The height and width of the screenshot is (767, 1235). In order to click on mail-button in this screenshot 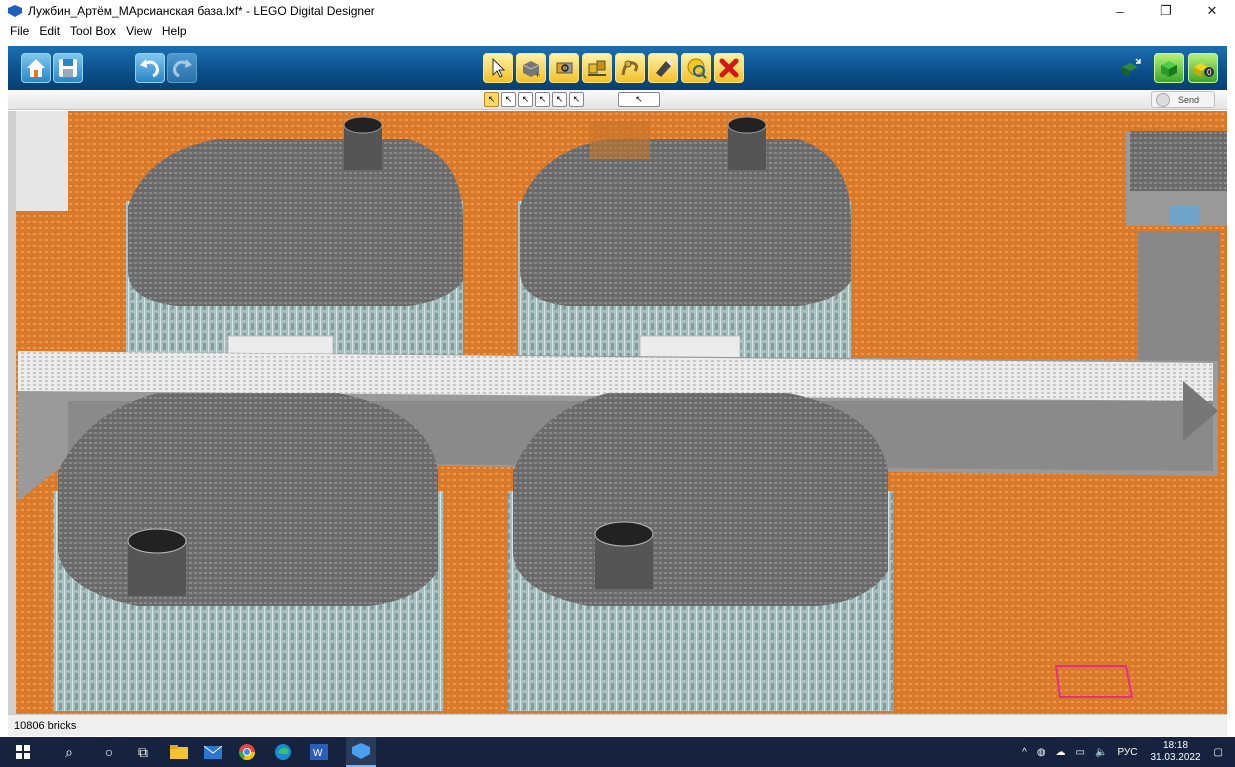, I will do `click(213, 752)`.